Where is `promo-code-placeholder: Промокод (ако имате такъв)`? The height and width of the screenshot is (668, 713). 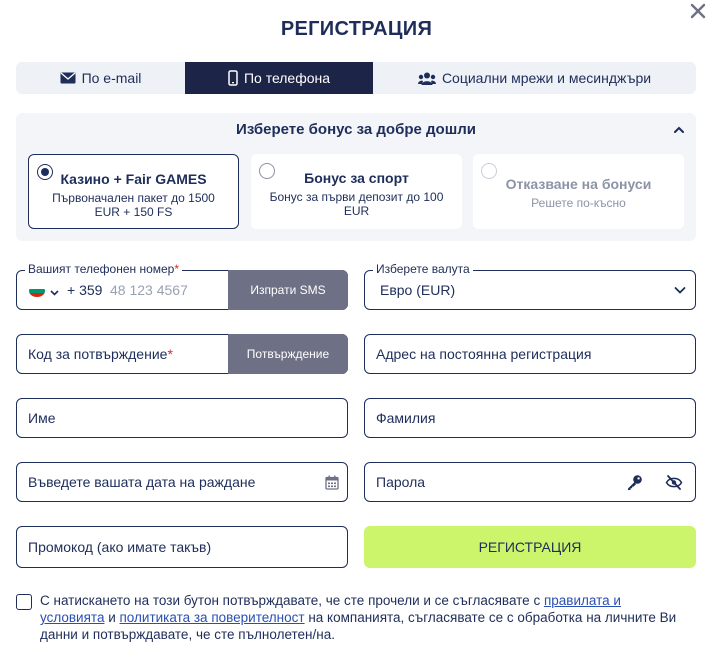
promo-code-placeholder: Промокод (ако имате такъв) is located at coordinates (120, 547).